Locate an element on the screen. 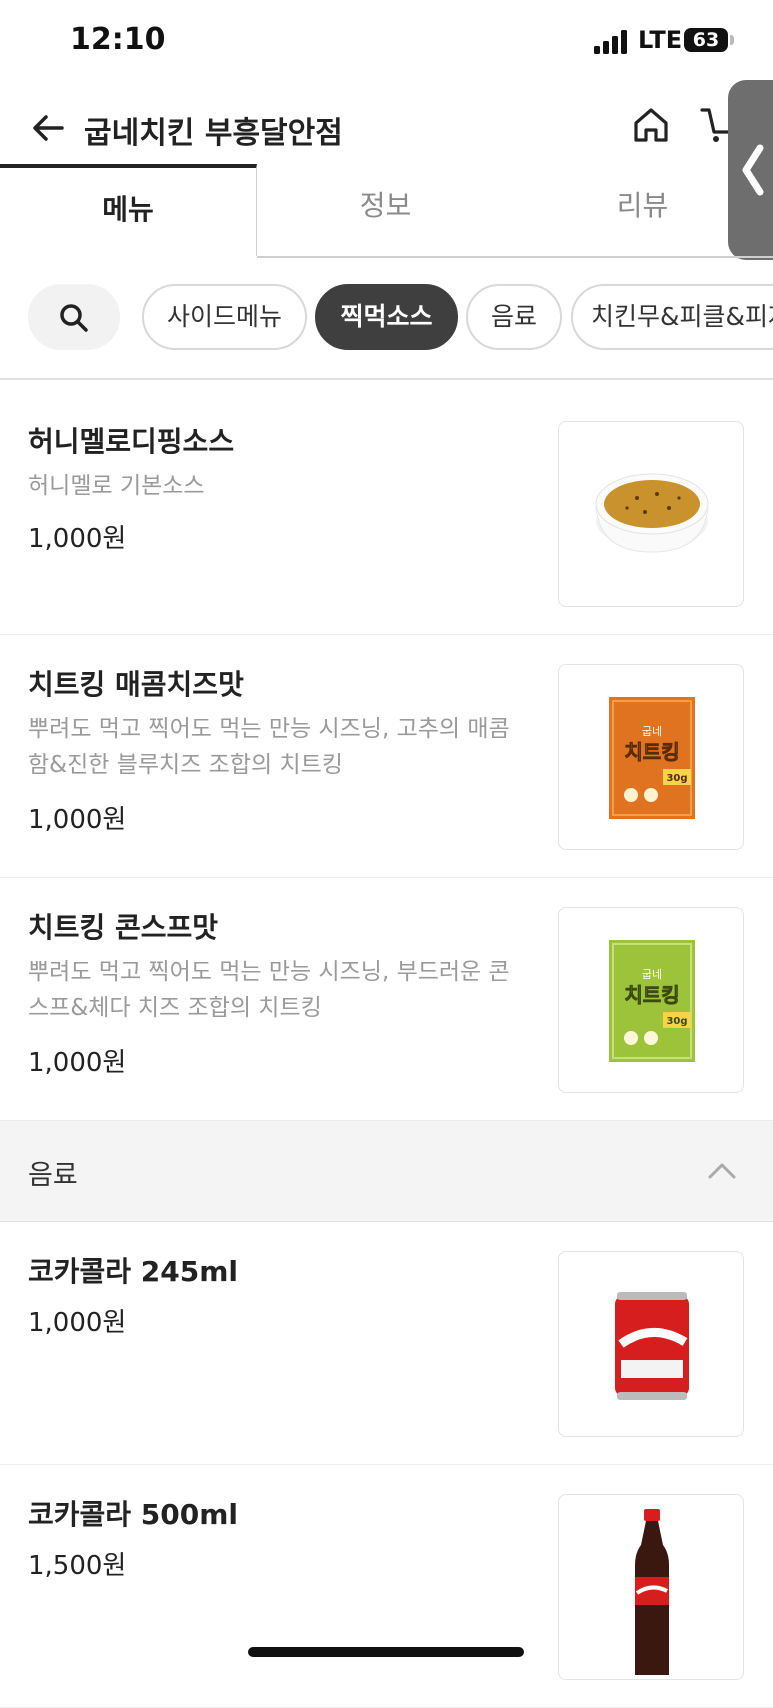 The image size is (773, 1708). menu-item-honey-melo: 허니멜로디핑소스 허니멜로 기본소스 1,000원 is located at coordinates (386, 513).